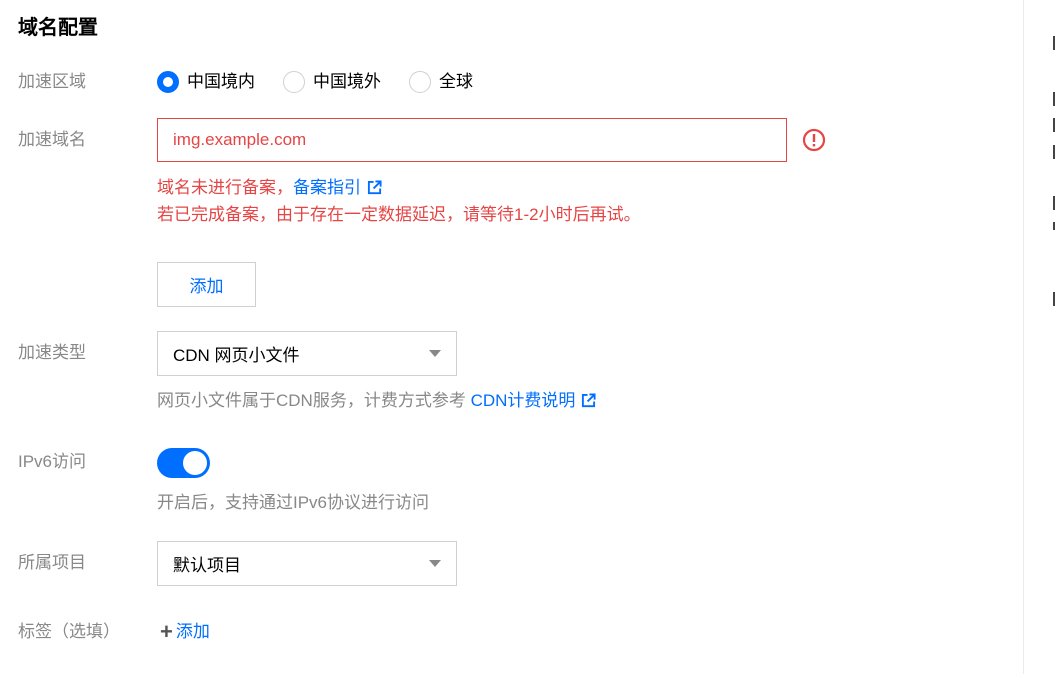 This screenshot has width=1055, height=674. Describe the element at coordinates (327, 187) in the screenshot. I see `filing-guide-link: 备案指引` at that location.